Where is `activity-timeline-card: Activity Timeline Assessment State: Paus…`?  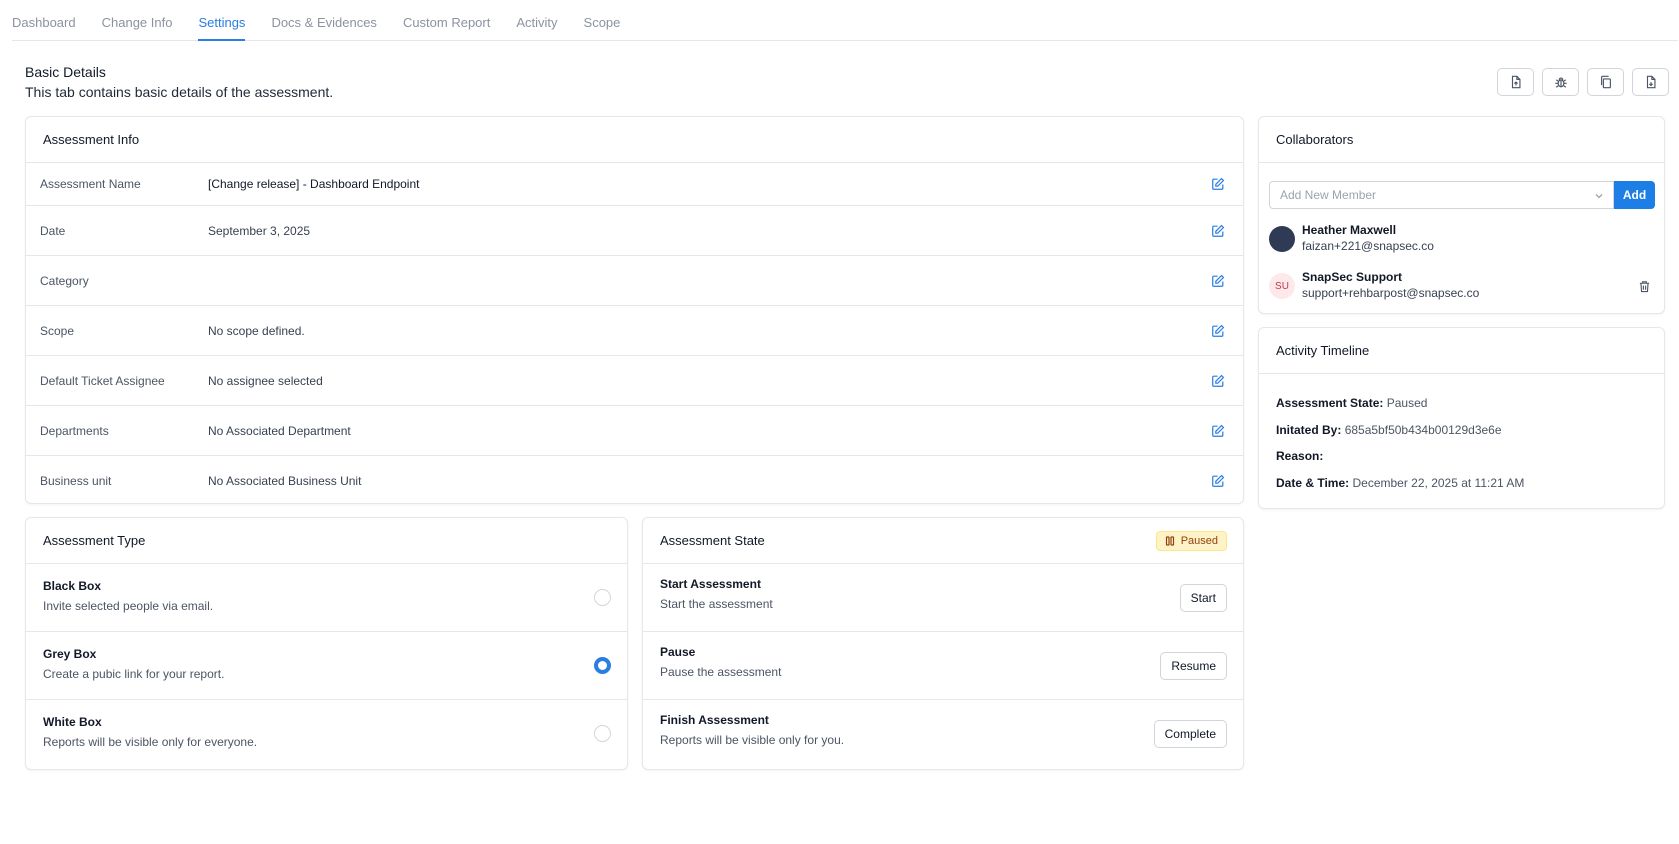 activity-timeline-card: Activity Timeline Assessment State: Paus… is located at coordinates (1461, 418).